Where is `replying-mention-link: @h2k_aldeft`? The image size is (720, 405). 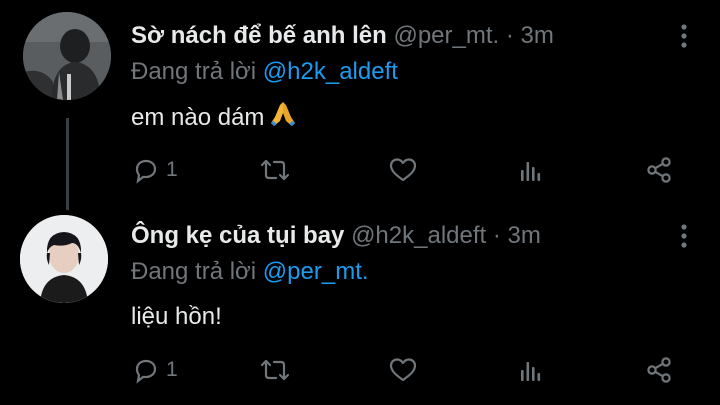 replying-mention-link: @h2k_aldeft is located at coordinates (330, 71).